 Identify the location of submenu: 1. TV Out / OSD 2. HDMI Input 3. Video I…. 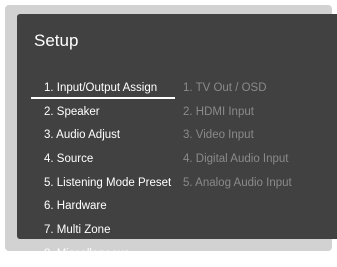
(237, 136).